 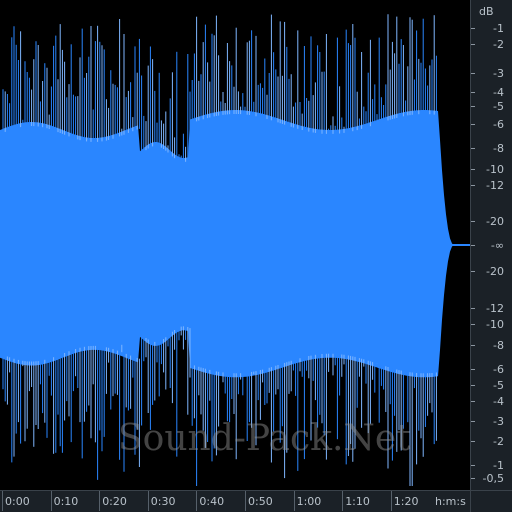 What do you see at coordinates (260, 501) in the screenshot?
I see `time-label: 0:50` at bounding box center [260, 501].